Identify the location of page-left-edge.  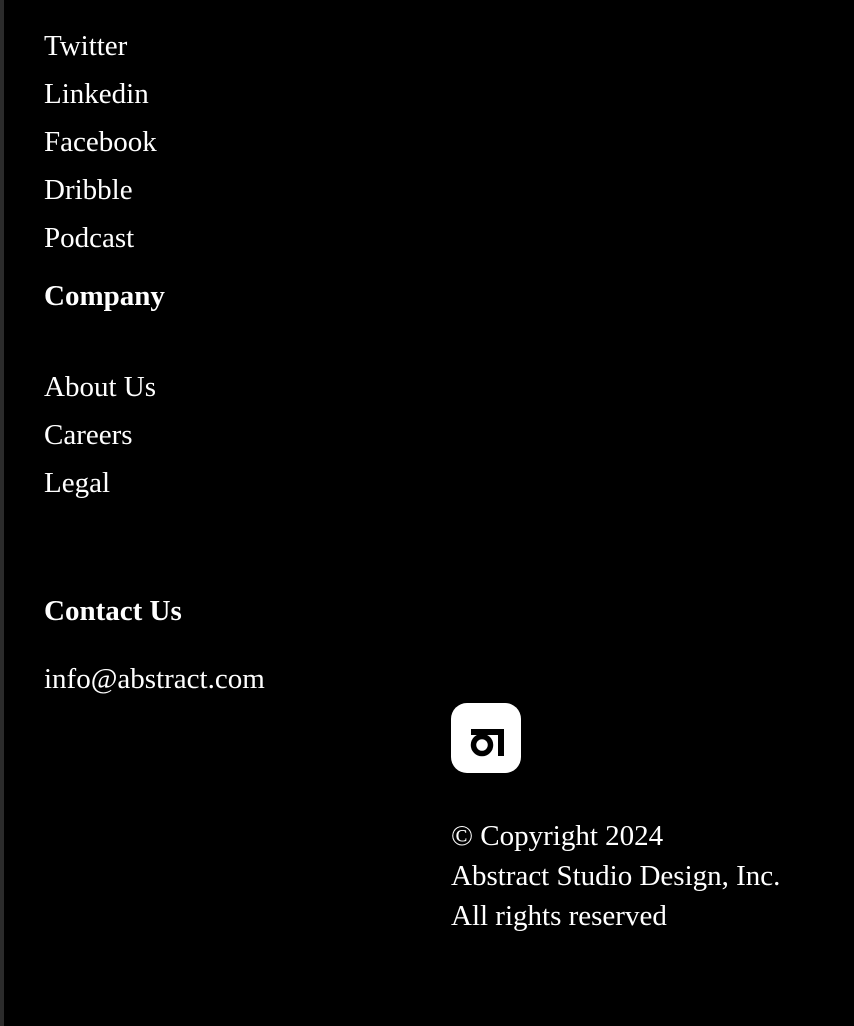
(2, 513).